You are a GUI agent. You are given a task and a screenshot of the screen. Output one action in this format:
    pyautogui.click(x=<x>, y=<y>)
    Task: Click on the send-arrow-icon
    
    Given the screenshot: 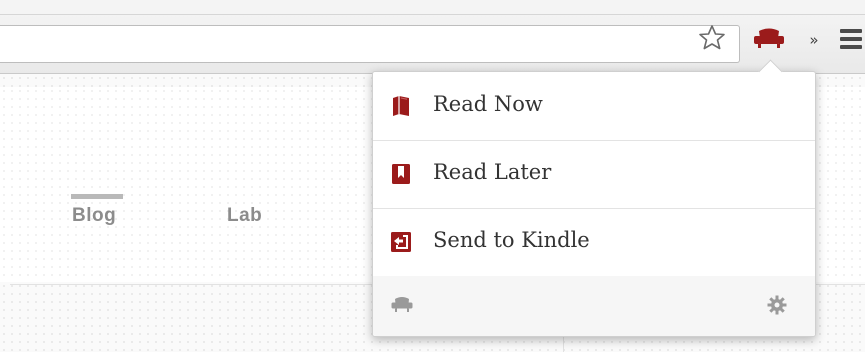 What is the action you would take?
    pyautogui.click(x=401, y=242)
    